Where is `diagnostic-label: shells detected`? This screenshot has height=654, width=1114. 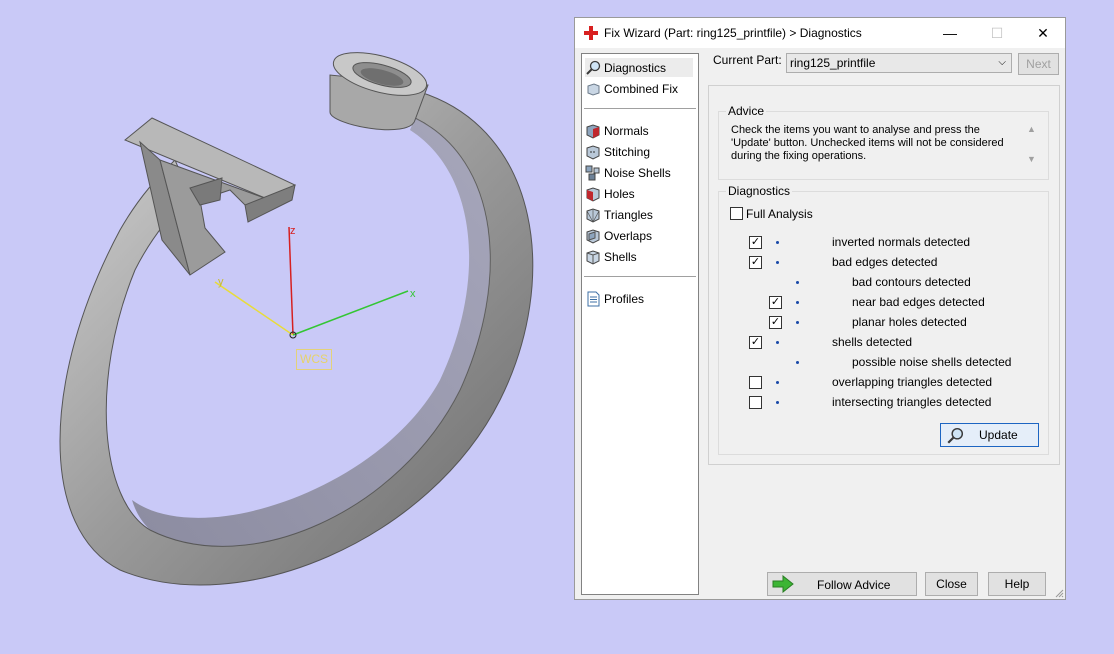 diagnostic-label: shells detected is located at coordinates (872, 342).